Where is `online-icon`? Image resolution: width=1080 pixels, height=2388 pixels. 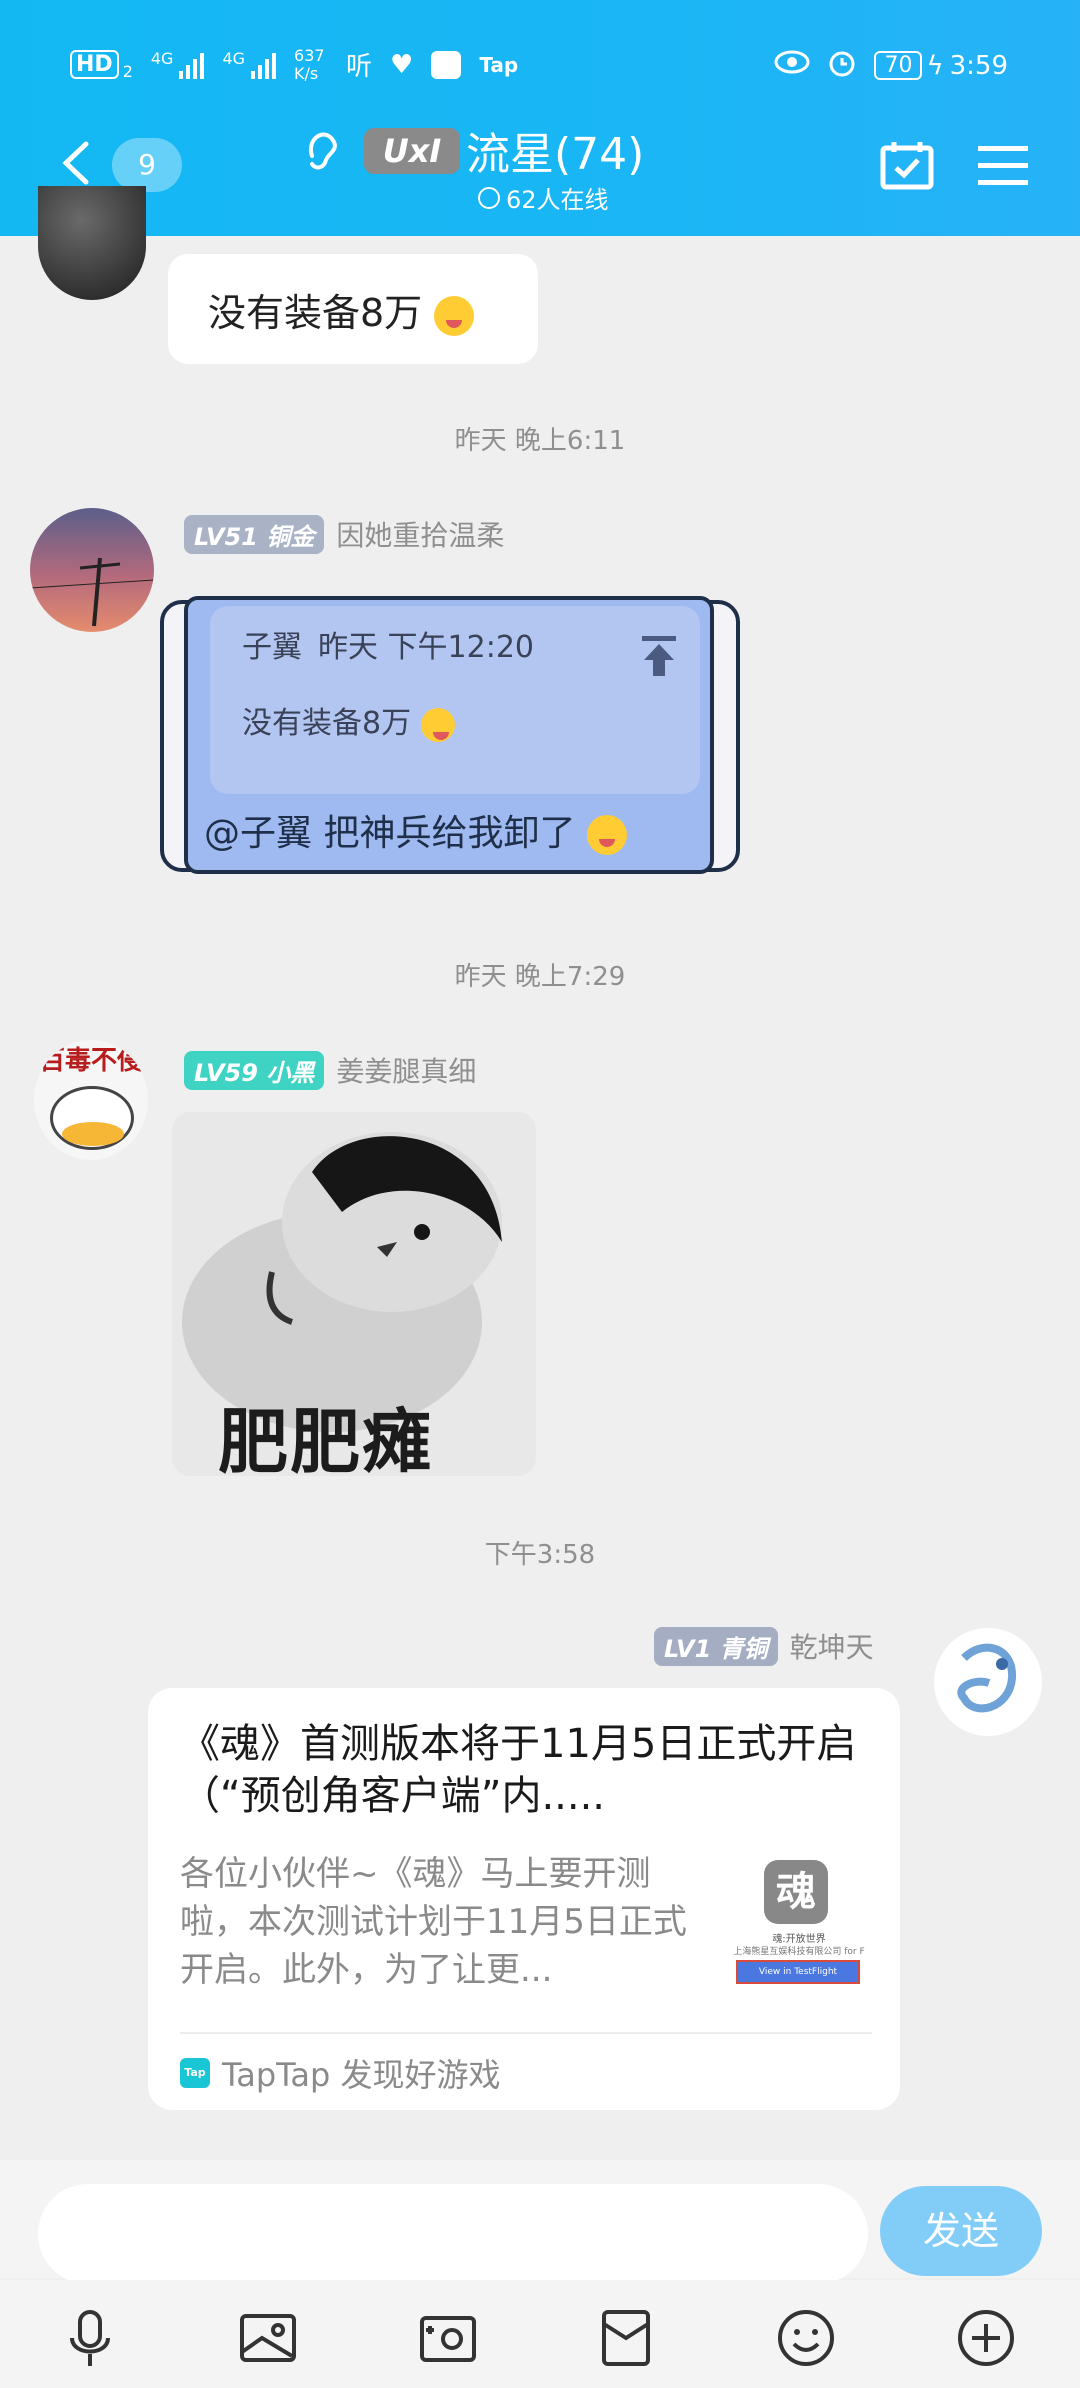 online-icon is located at coordinates (489, 197).